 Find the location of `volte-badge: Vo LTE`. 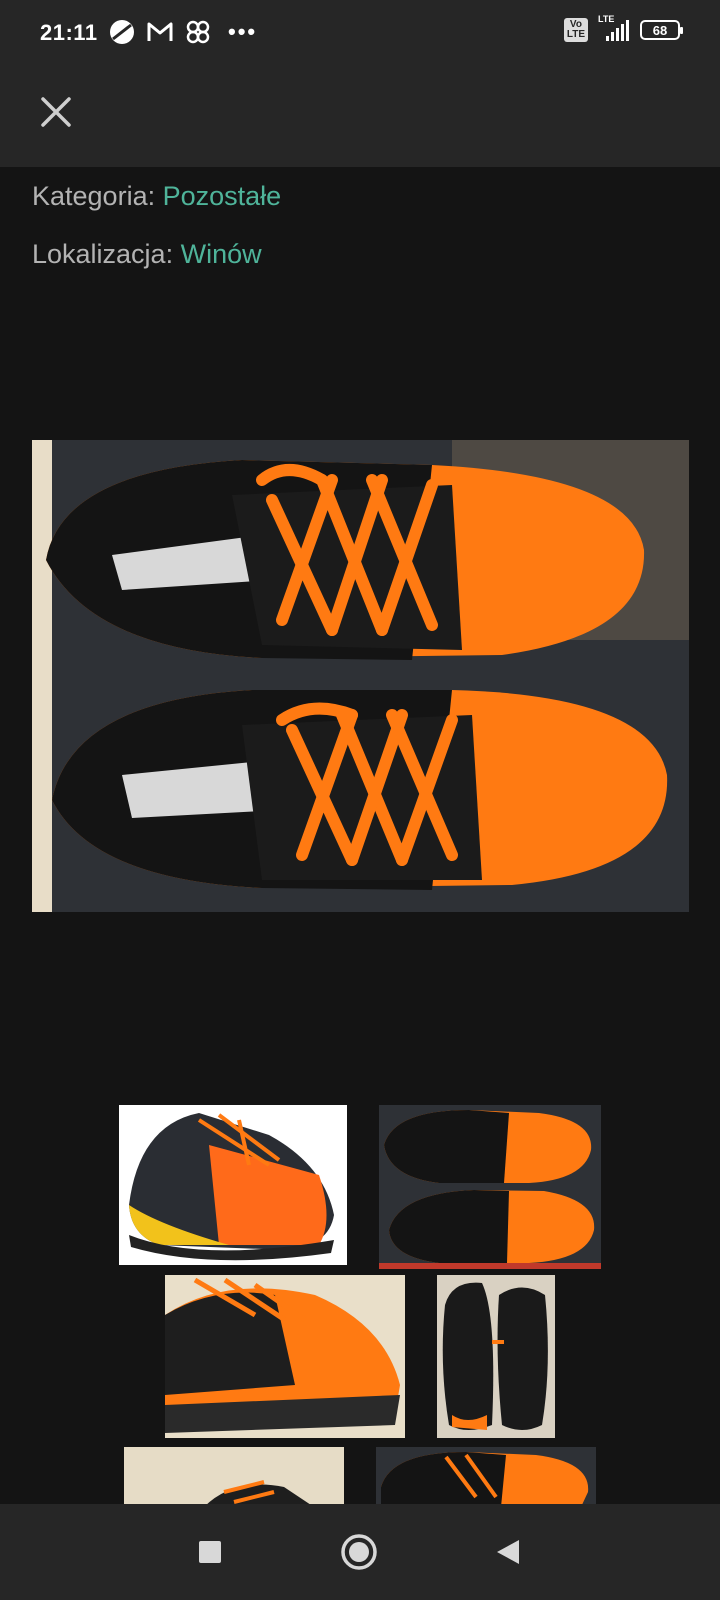

volte-badge: Vo LTE is located at coordinates (575, 30).